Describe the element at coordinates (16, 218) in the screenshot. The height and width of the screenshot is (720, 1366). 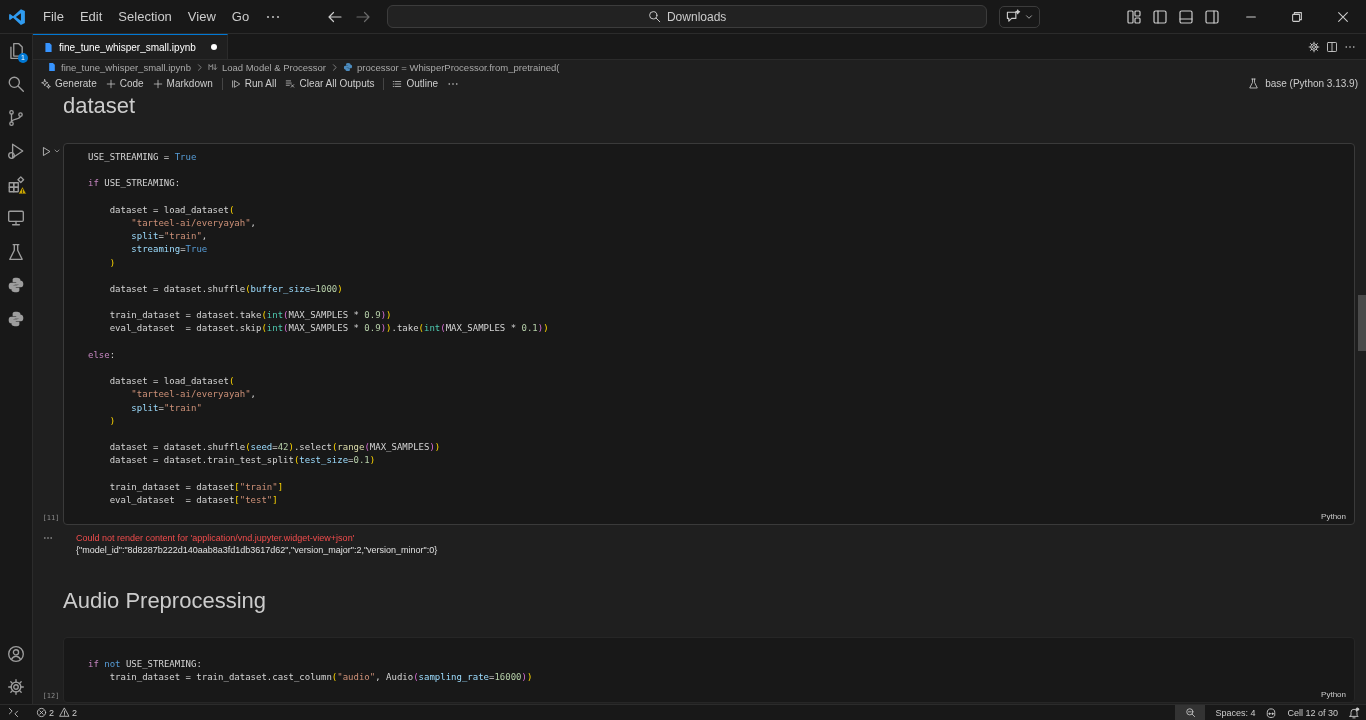
I see `monitor-icon` at that location.